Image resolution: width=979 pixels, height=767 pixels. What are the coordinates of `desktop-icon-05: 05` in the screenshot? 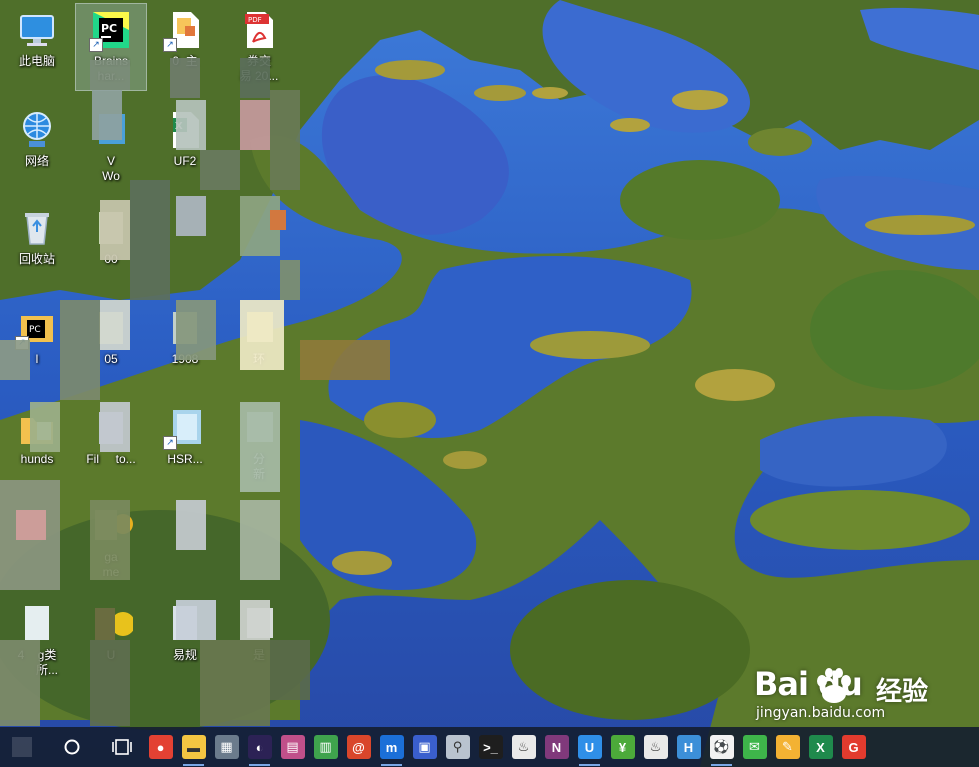 It's located at (111, 345).